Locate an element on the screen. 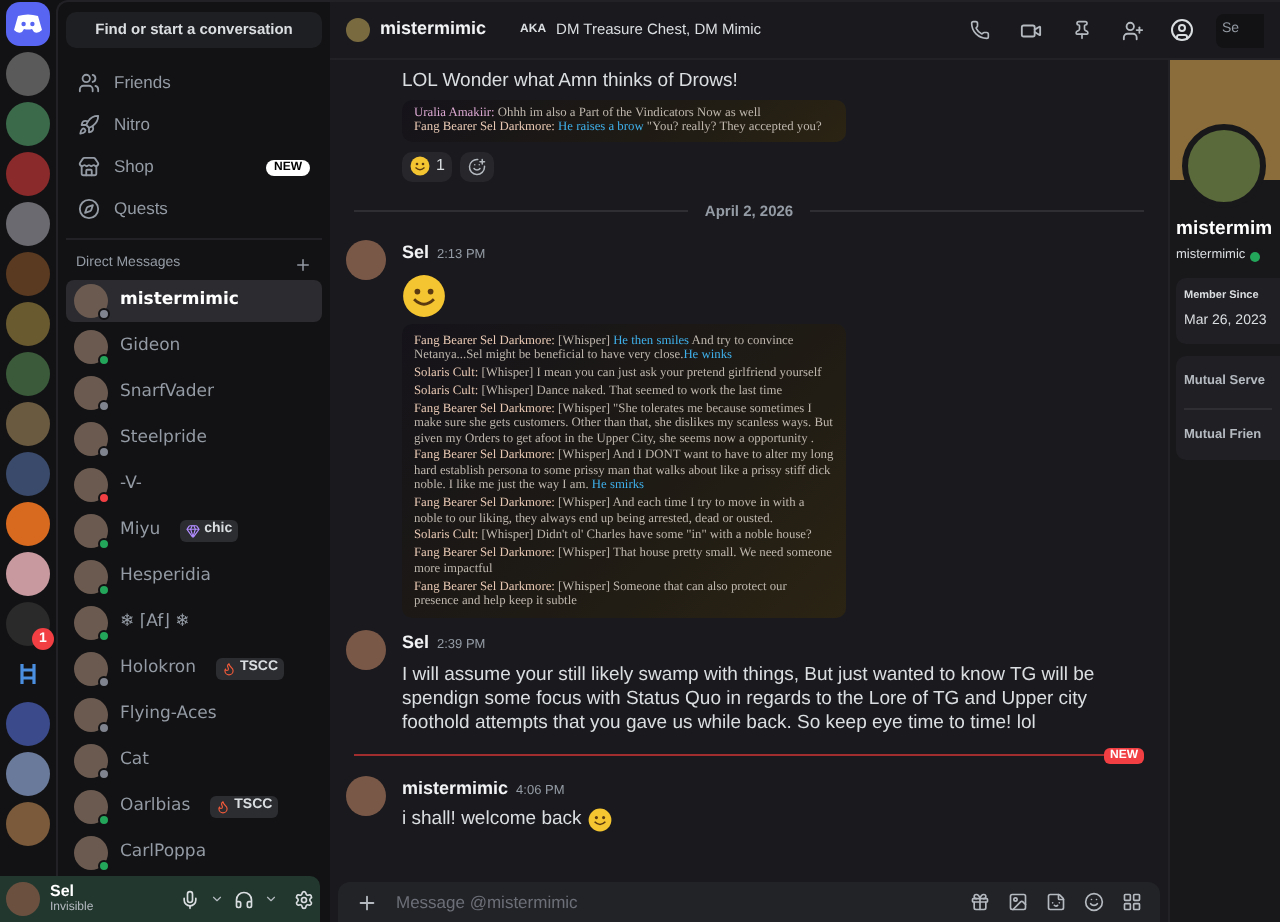 This screenshot has width=1280, height=922. dm-item: Cat is located at coordinates (194, 760).